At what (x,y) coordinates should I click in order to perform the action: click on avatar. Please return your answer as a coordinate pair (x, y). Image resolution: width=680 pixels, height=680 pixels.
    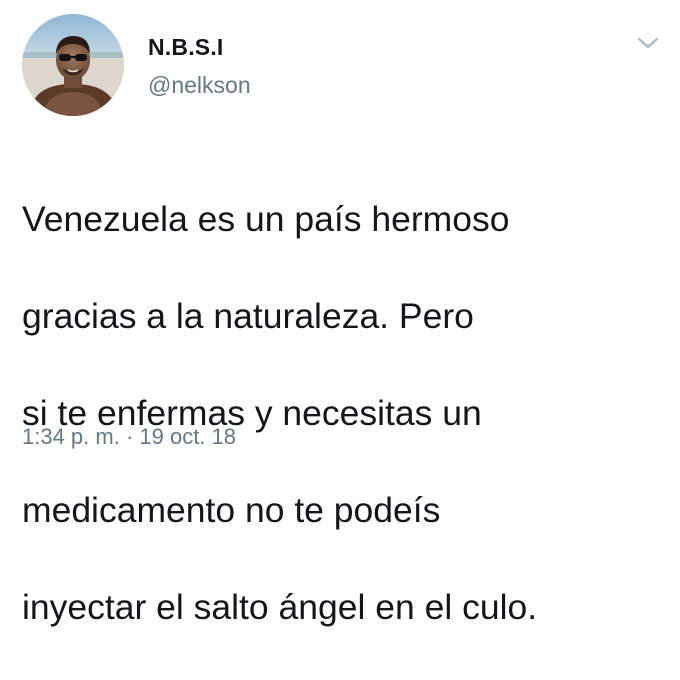
    Looking at the image, I should click on (73, 65).